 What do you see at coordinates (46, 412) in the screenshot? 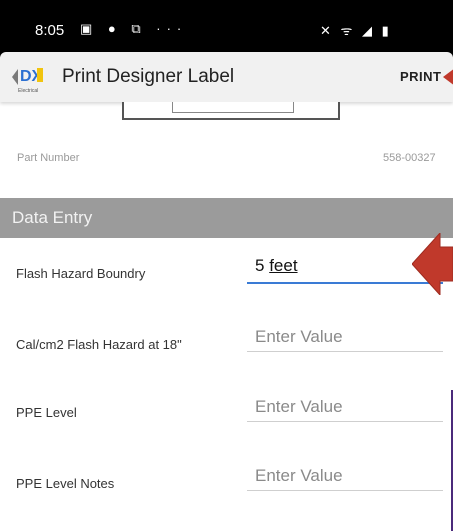
I see `ppe-level-label: PPE Level` at bounding box center [46, 412].